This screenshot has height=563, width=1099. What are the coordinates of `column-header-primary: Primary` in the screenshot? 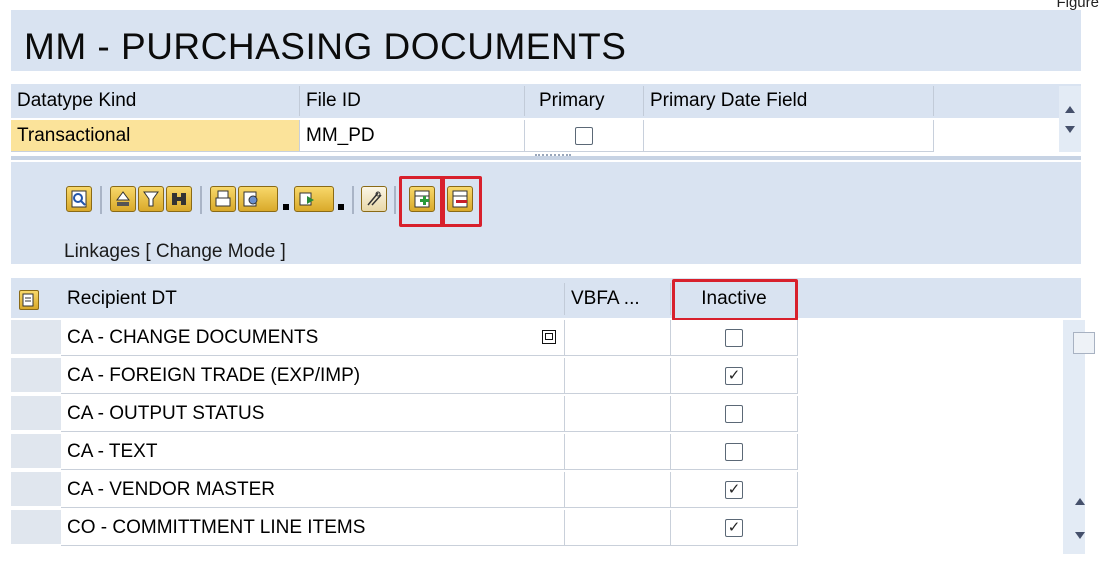 It's located at (584, 101).